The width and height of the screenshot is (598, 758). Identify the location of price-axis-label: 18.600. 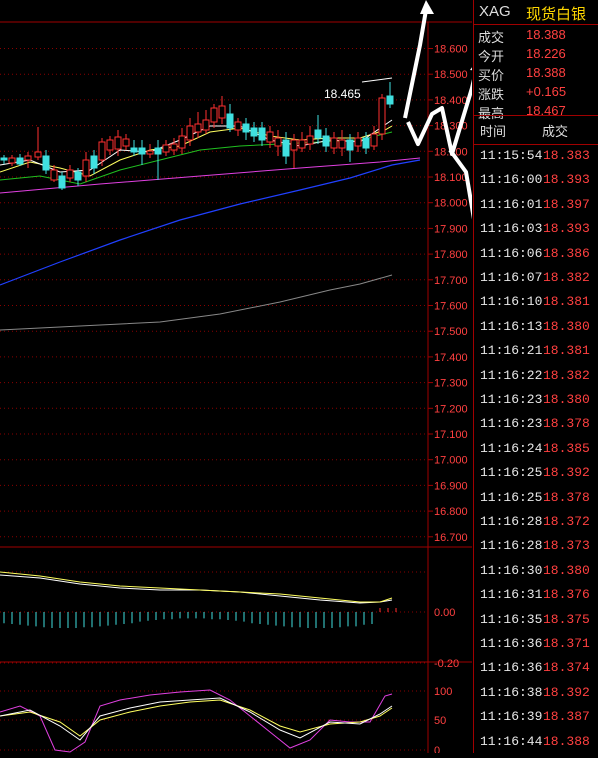
(451, 50).